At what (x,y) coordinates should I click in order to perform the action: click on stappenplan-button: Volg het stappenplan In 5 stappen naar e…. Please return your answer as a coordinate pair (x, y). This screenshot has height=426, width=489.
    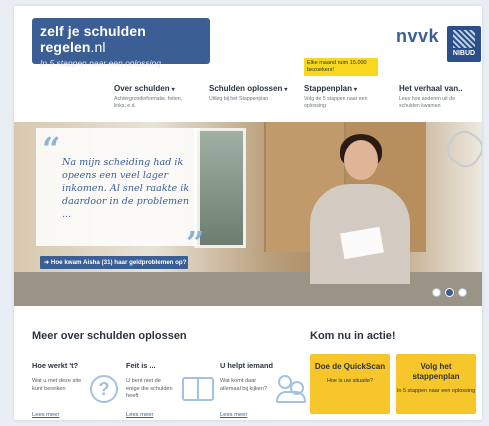
    Looking at the image, I should click on (436, 384).